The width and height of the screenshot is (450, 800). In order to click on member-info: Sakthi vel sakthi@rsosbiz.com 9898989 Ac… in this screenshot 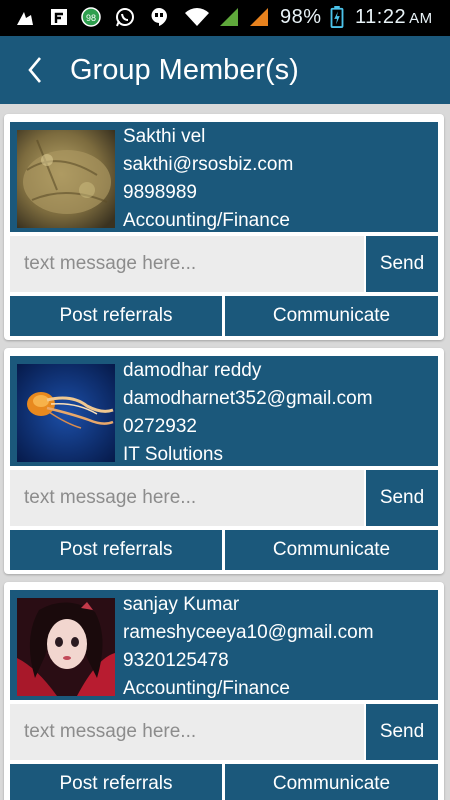, I will do `click(224, 177)`.